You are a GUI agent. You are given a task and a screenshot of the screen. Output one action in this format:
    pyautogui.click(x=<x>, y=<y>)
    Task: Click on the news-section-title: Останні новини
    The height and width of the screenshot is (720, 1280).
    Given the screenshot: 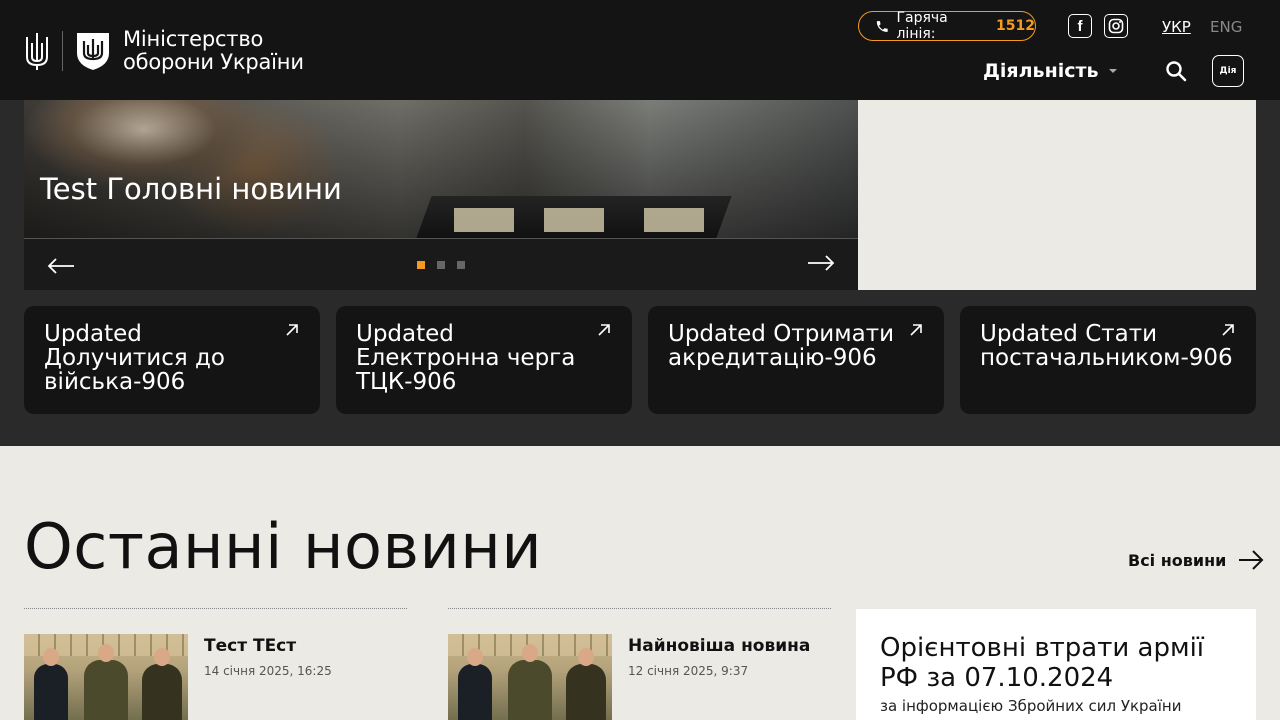 What is the action you would take?
    pyautogui.click(x=283, y=546)
    